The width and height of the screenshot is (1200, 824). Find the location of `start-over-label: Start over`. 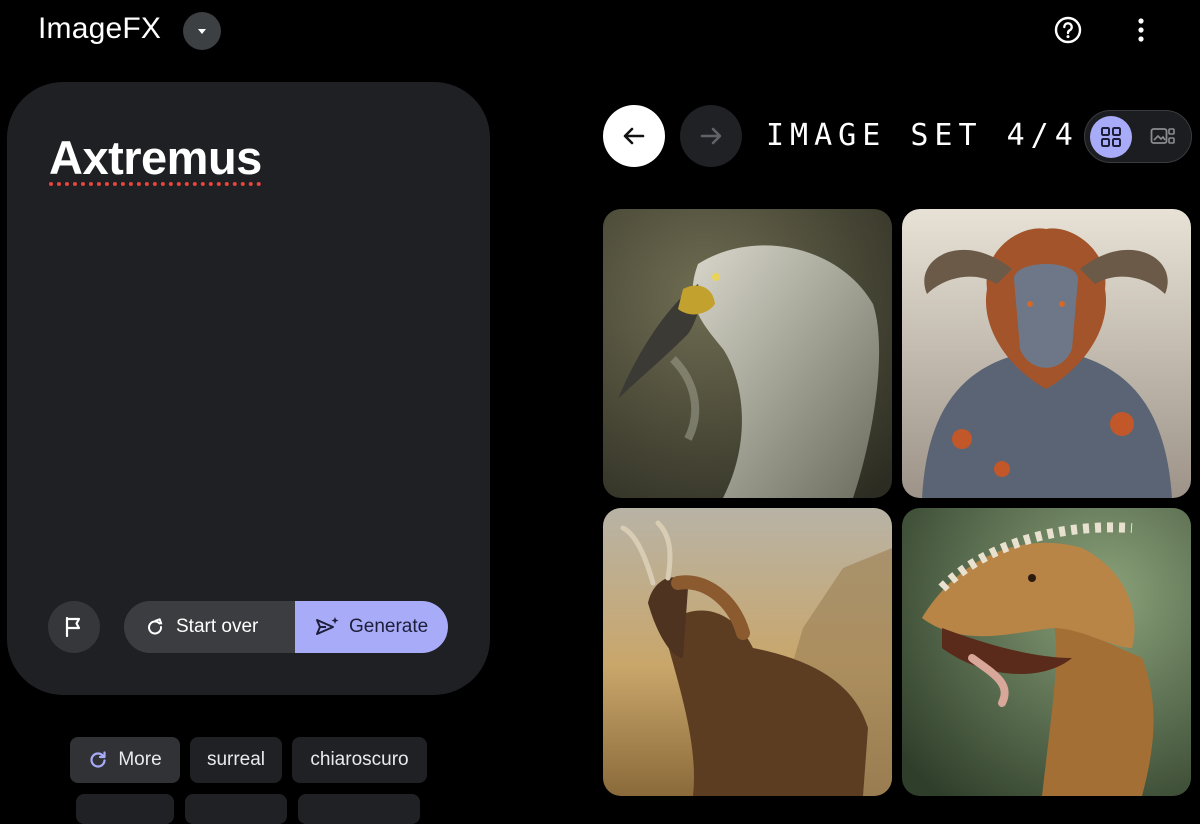

start-over-label: Start over is located at coordinates (217, 626).